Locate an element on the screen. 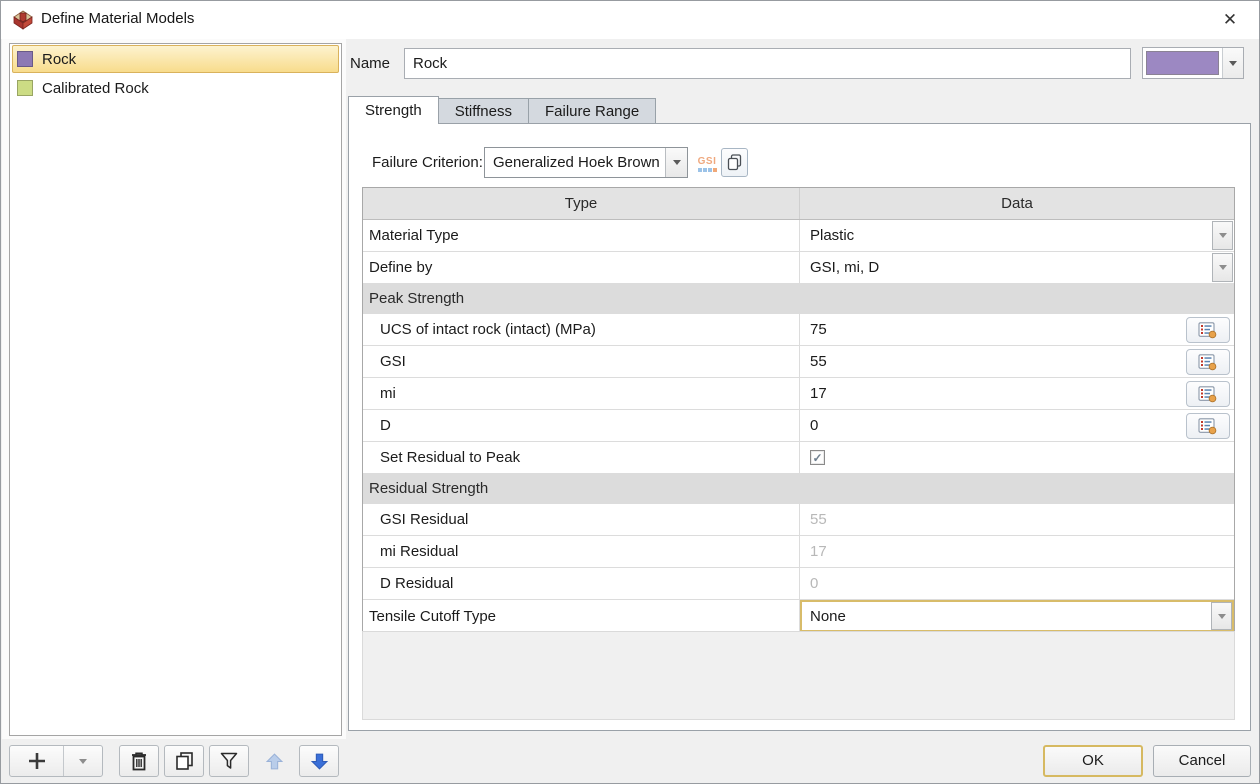 The image size is (1260, 784). cancel-button: Cancel is located at coordinates (1202, 761).